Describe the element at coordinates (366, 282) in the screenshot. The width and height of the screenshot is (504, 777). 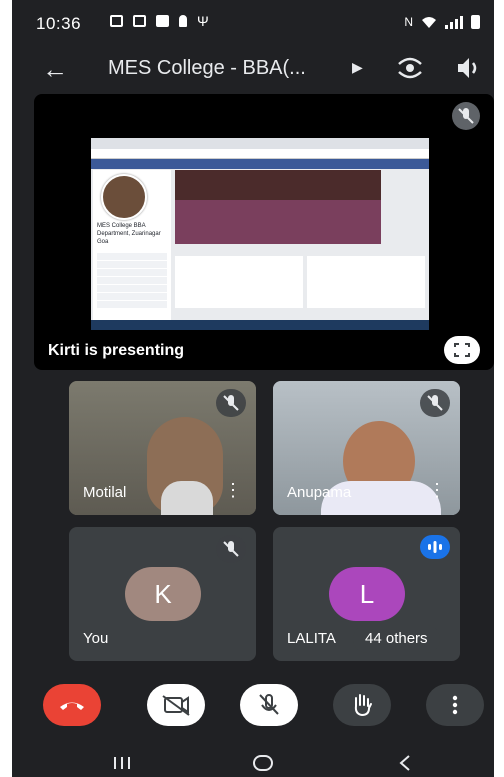
I see `page-info-box` at that location.